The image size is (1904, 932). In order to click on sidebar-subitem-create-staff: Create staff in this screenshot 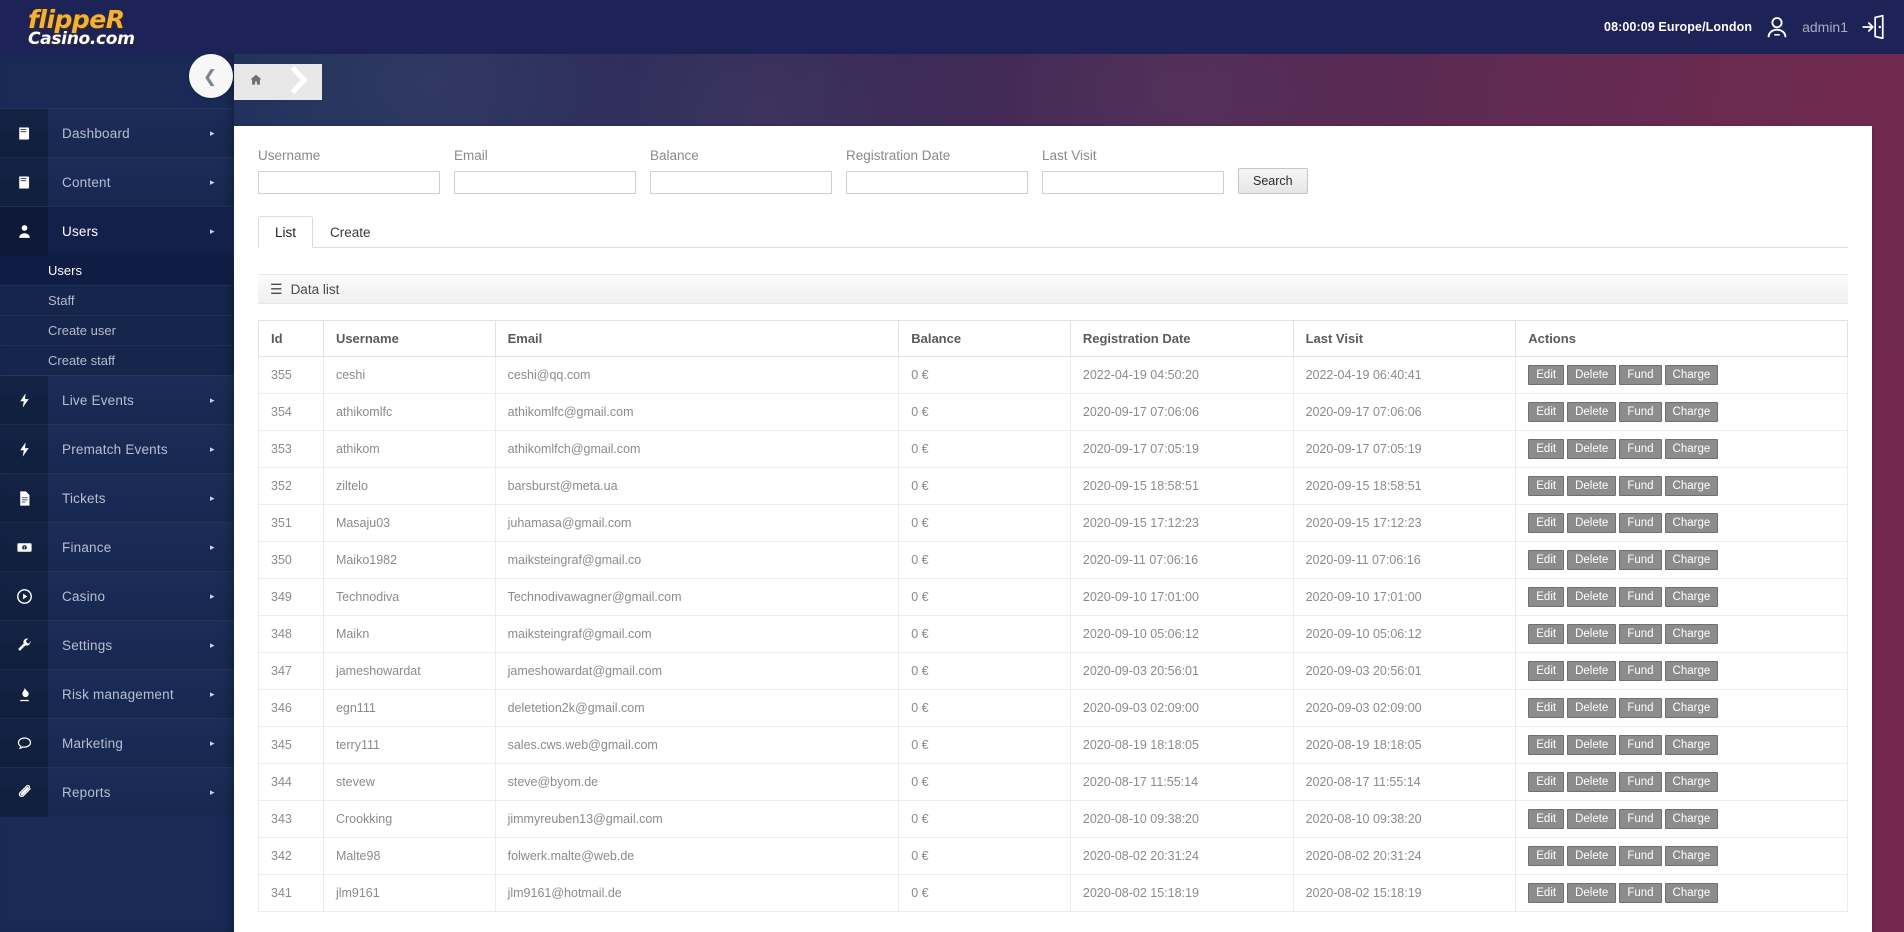, I will do `click(117, 360)`.